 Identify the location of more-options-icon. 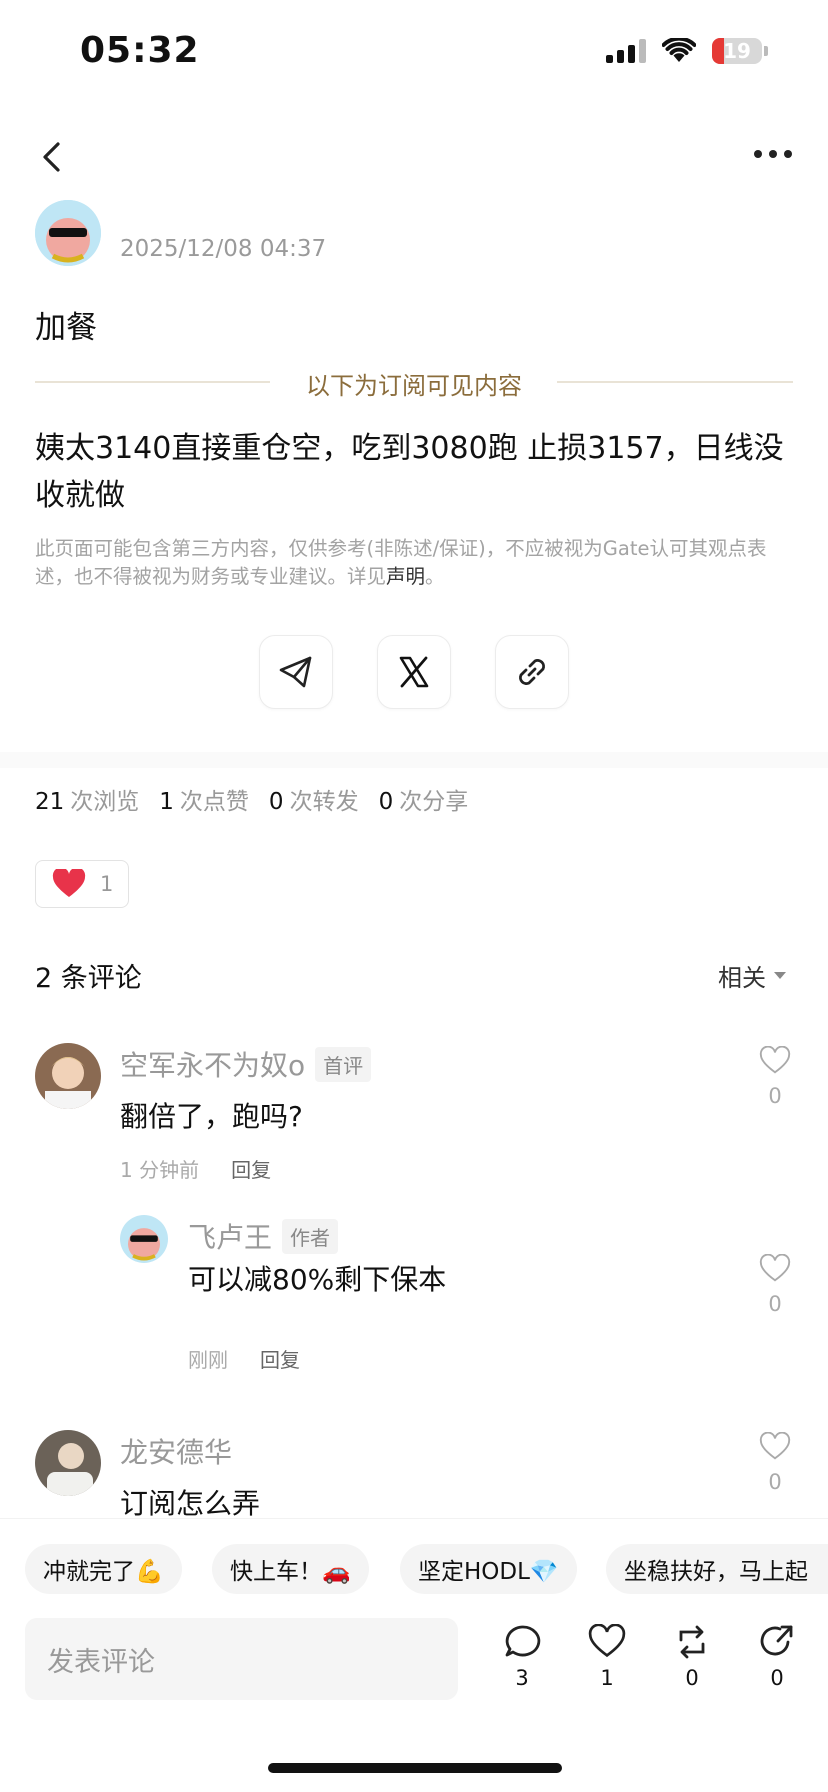
(773, 154).